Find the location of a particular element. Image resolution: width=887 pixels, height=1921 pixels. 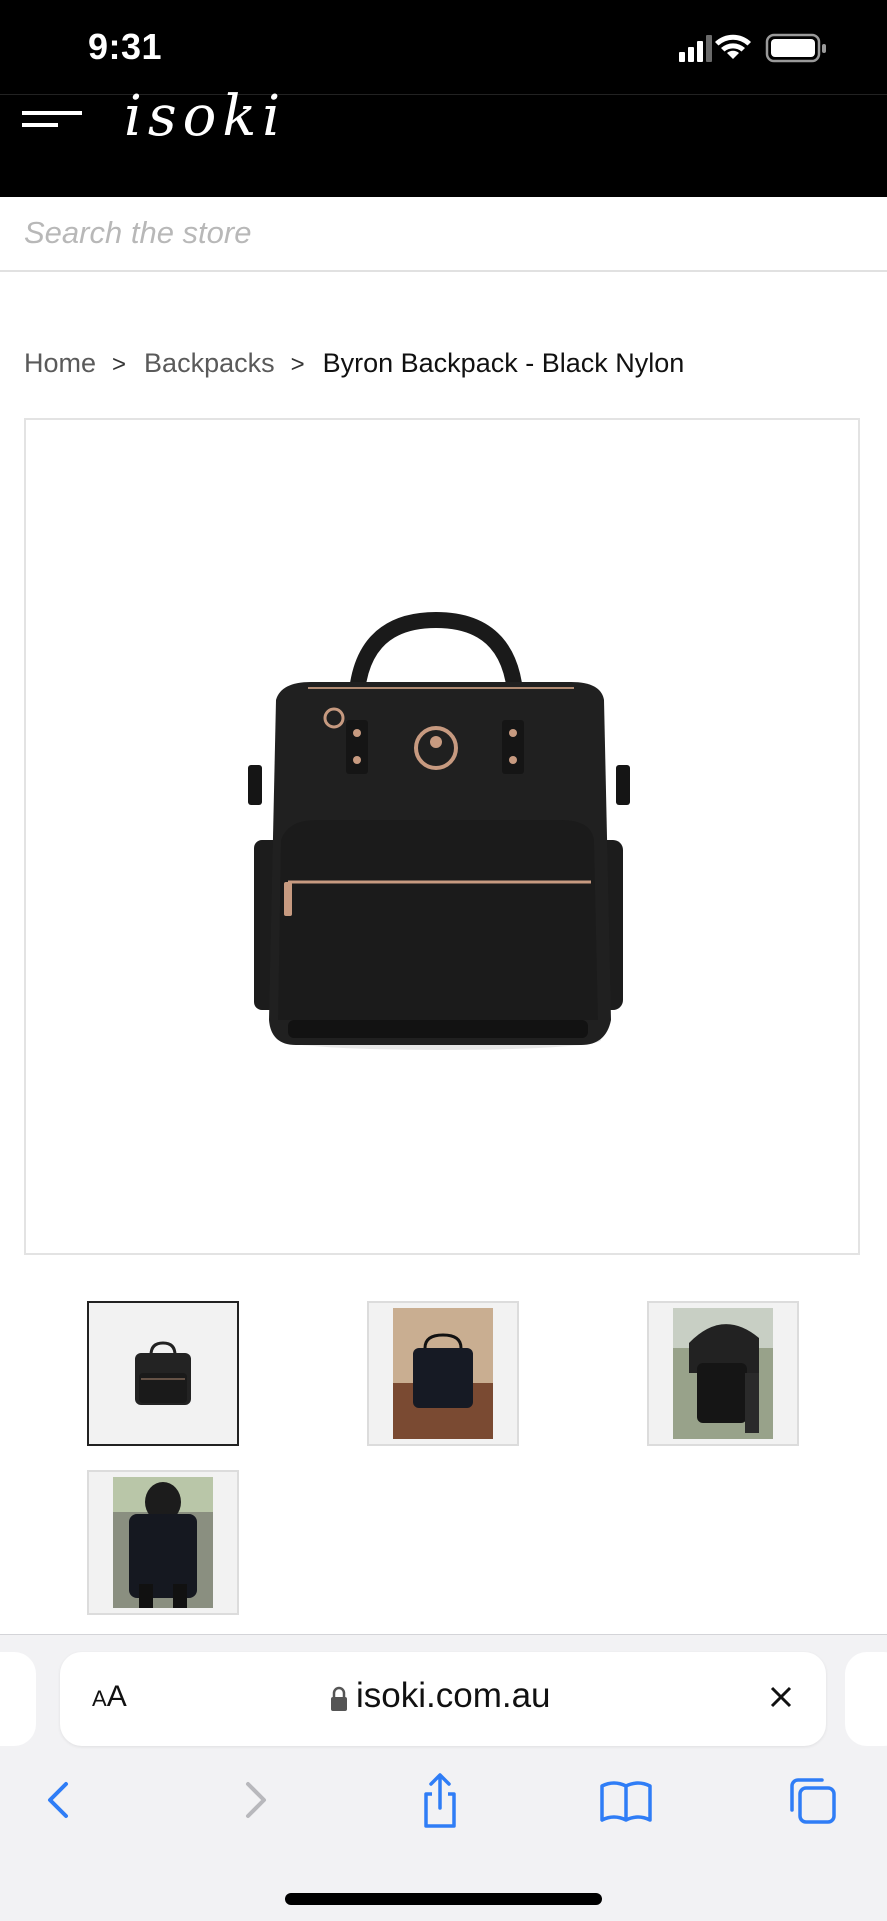

store-header: isoki is located at coordinates (443, 143).